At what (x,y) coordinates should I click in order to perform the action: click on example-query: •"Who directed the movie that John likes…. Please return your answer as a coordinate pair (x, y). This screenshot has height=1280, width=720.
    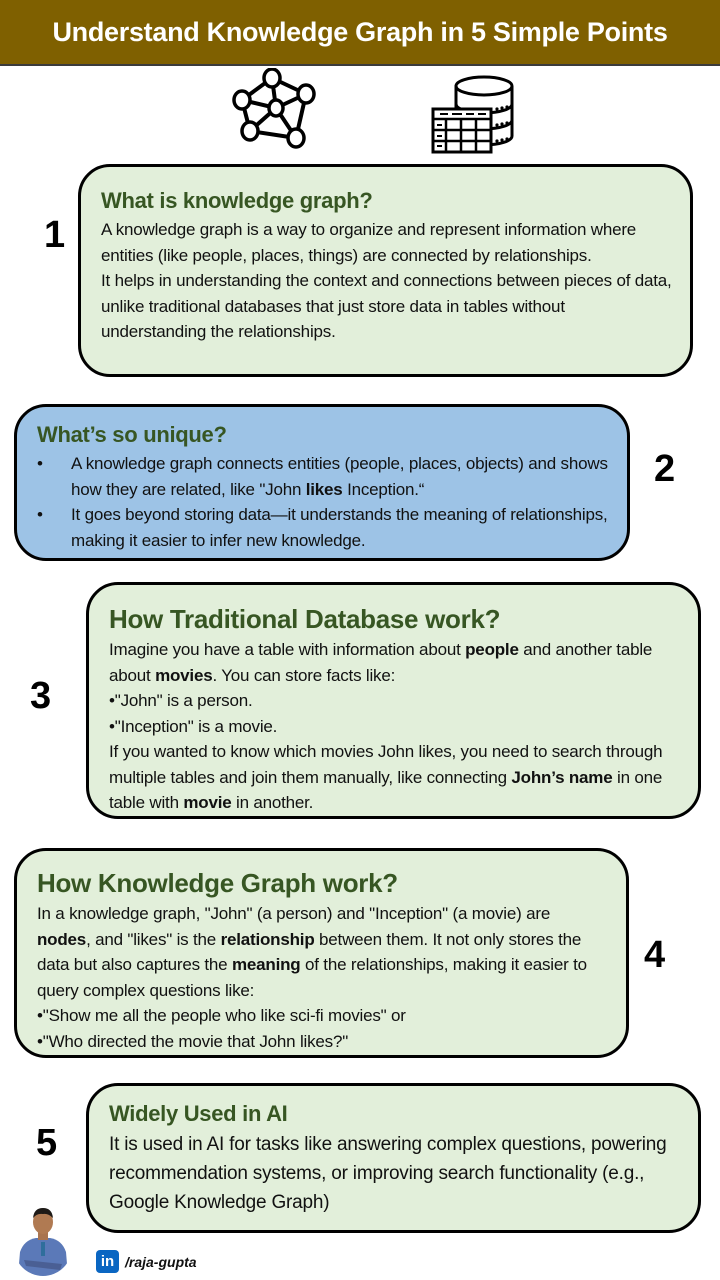
    Looking at the image, I should click on (193, 1041).